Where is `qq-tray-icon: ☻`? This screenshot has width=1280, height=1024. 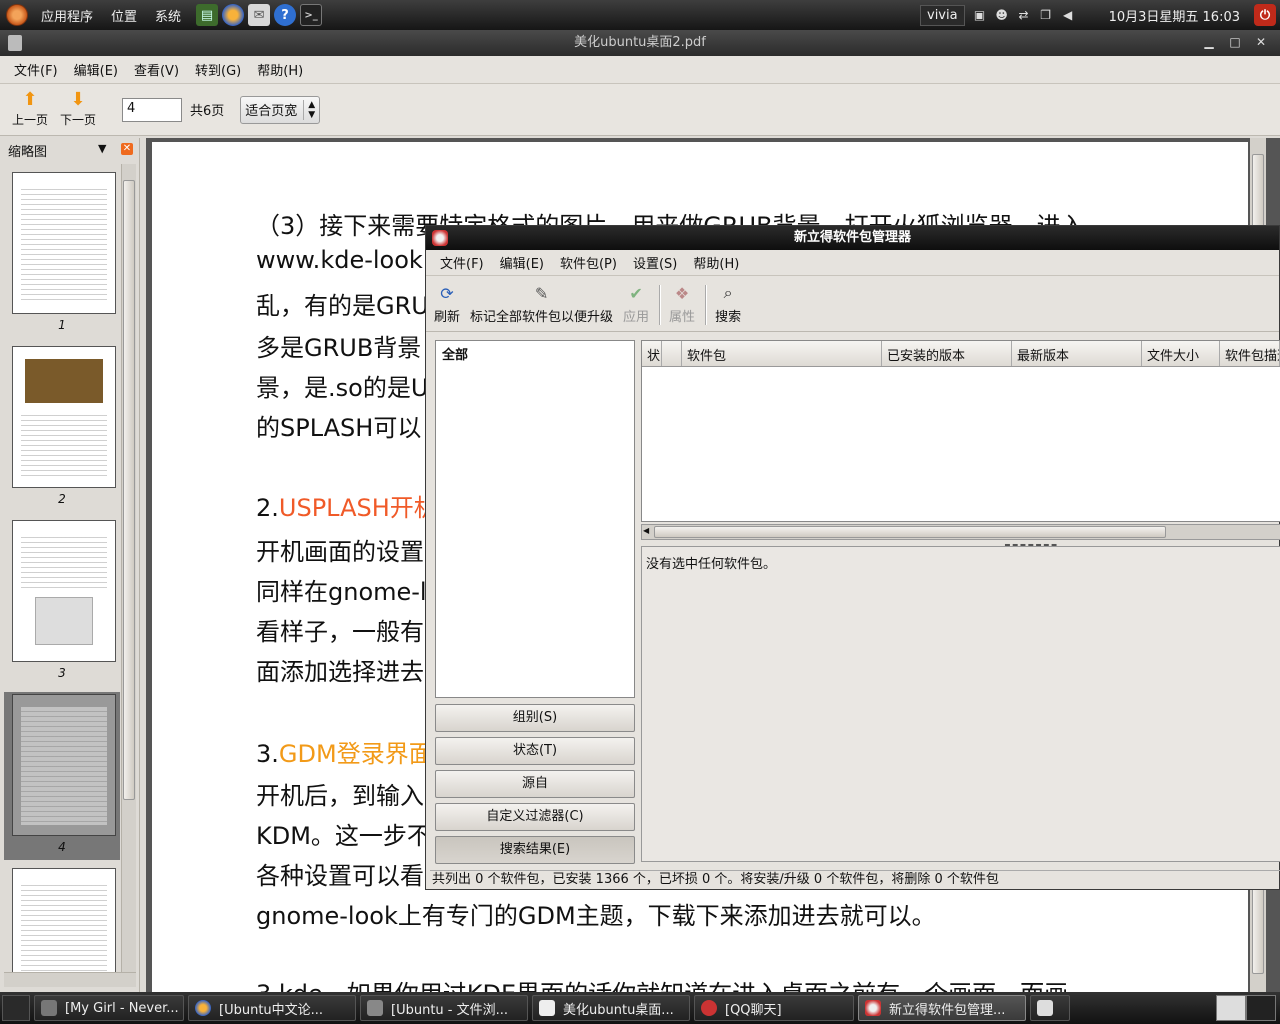
qq-tray-icon: ☻ is located at coordinates (1002, 15).